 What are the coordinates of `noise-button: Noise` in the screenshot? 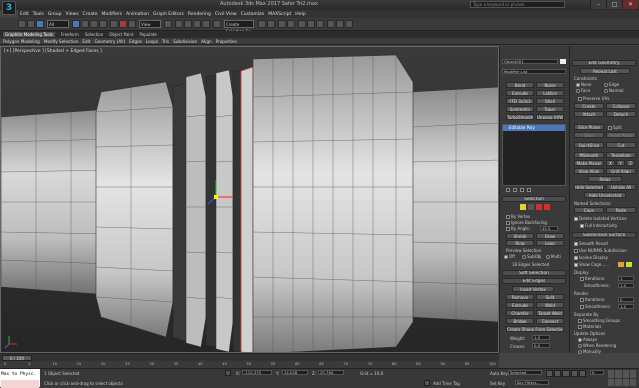 It's located at (550, 85).